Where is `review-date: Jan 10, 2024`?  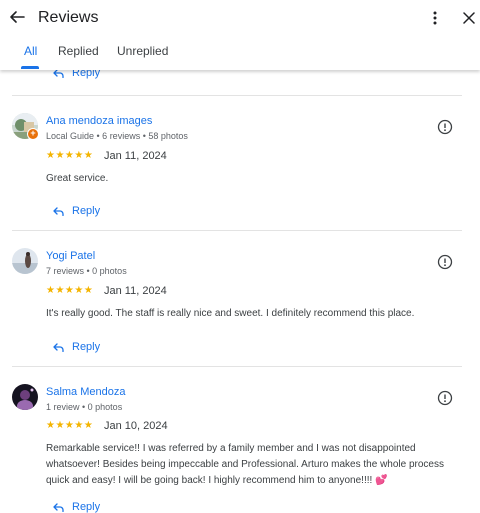
review-date: Jan 10, 2024 is located at coordinates (136, 426).